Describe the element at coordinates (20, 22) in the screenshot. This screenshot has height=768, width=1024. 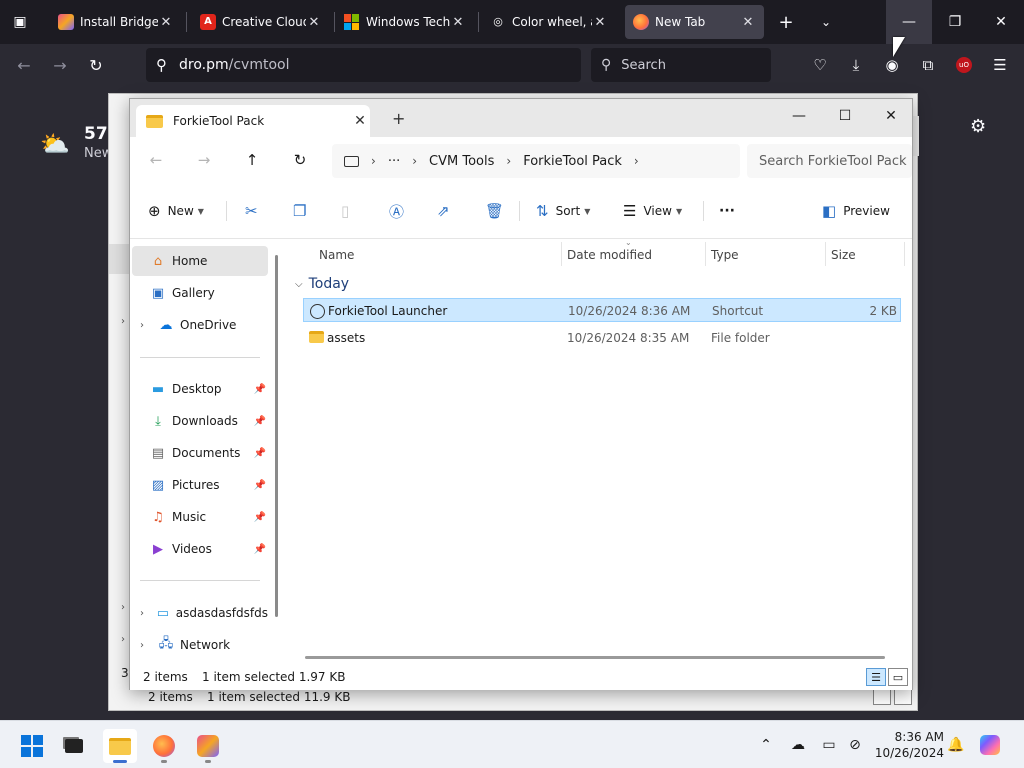
I see `tab-list-icon: ▣` at that location.